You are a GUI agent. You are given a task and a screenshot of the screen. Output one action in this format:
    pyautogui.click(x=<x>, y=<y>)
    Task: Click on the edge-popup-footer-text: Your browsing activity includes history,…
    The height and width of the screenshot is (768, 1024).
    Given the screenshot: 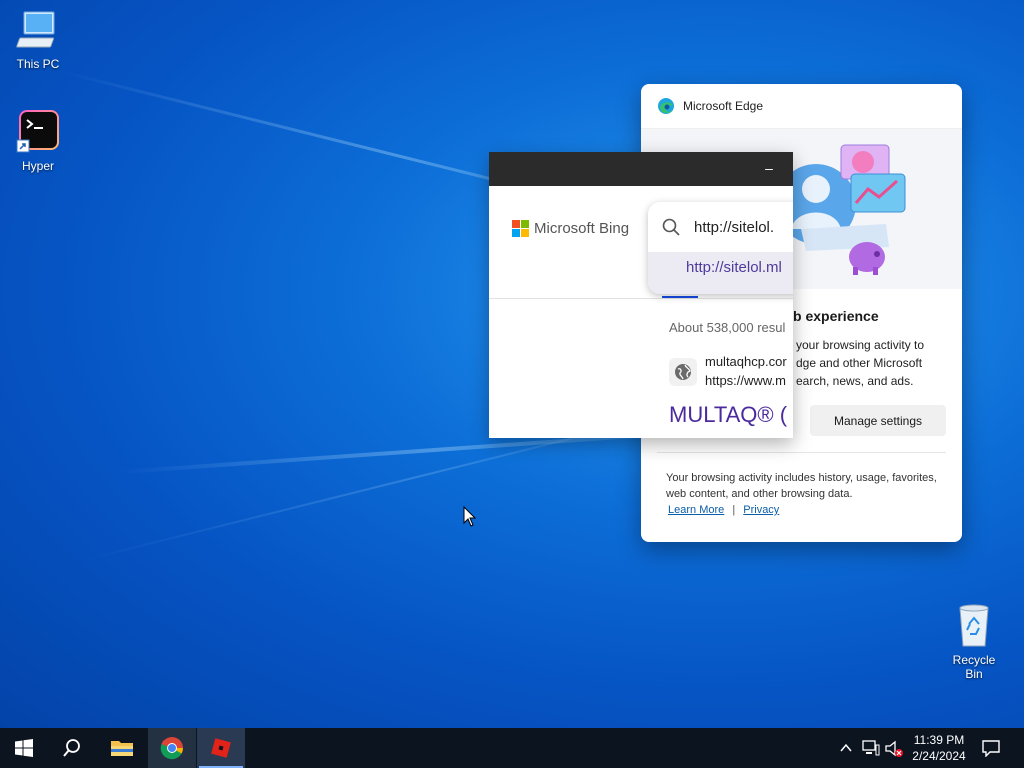 What is the action you would take?
    pyautogui.click(x=801, y=486)
    